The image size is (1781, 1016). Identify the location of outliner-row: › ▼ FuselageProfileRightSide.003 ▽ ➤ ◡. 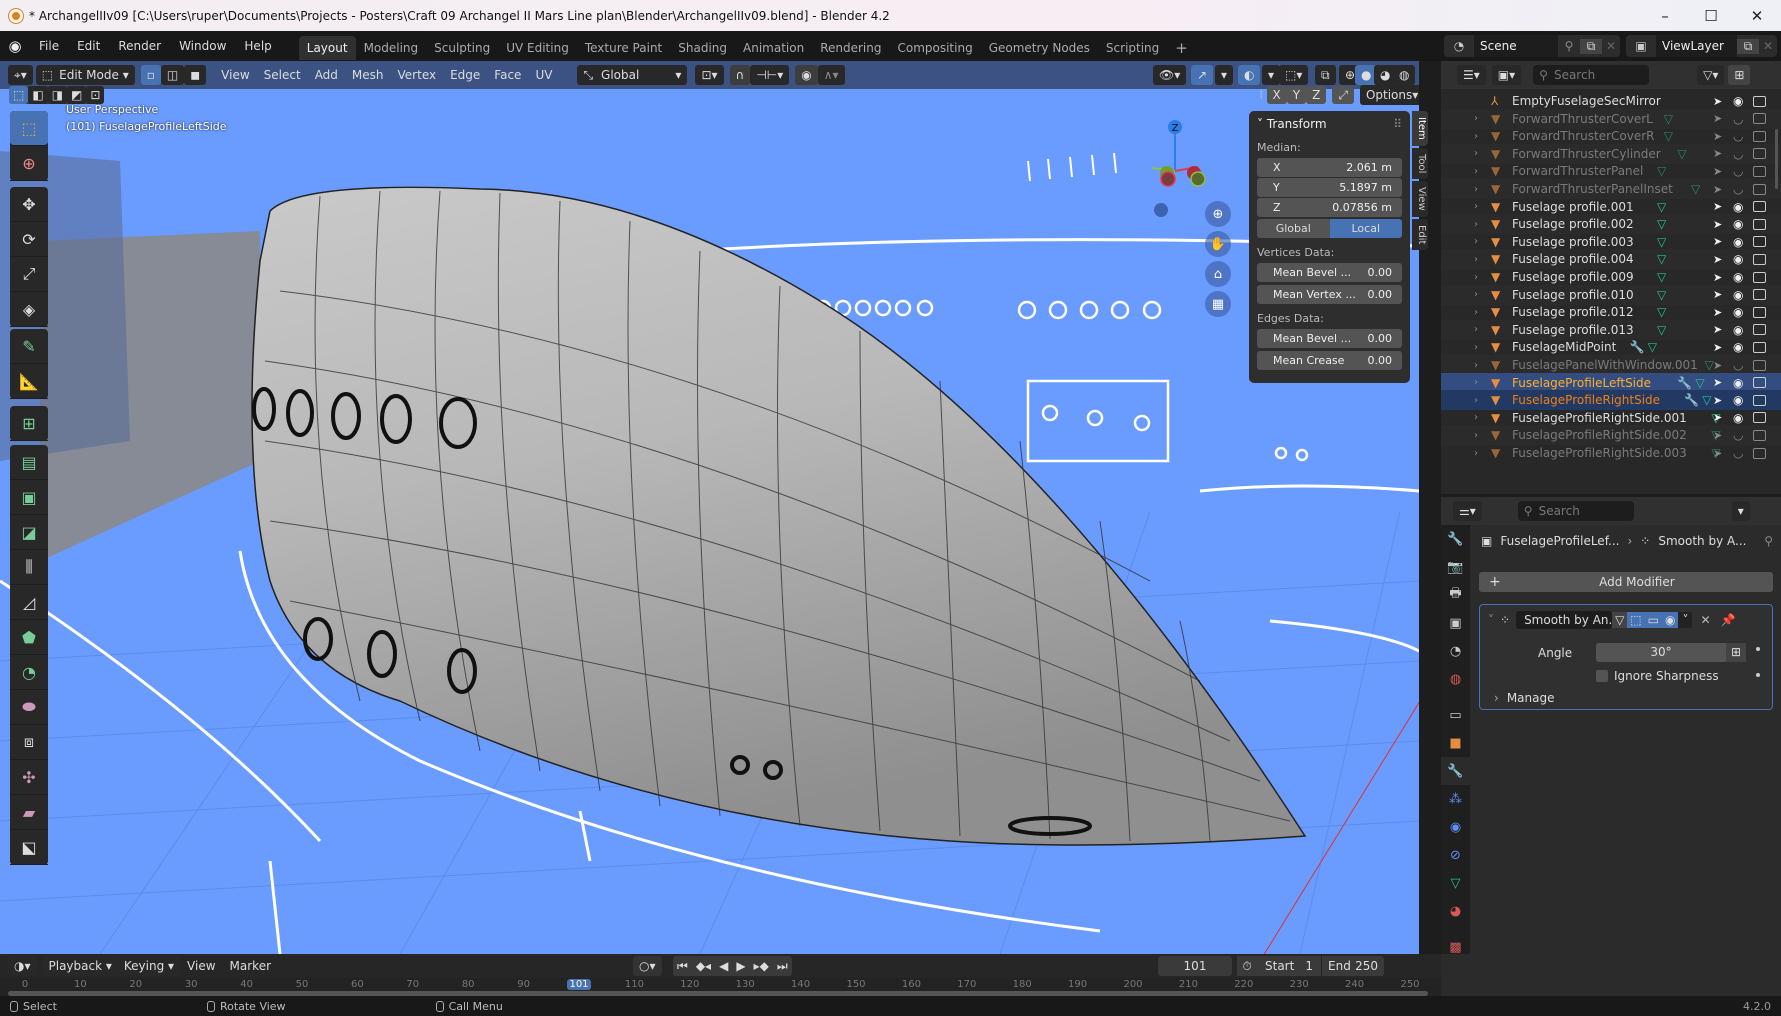
(1611, 453).